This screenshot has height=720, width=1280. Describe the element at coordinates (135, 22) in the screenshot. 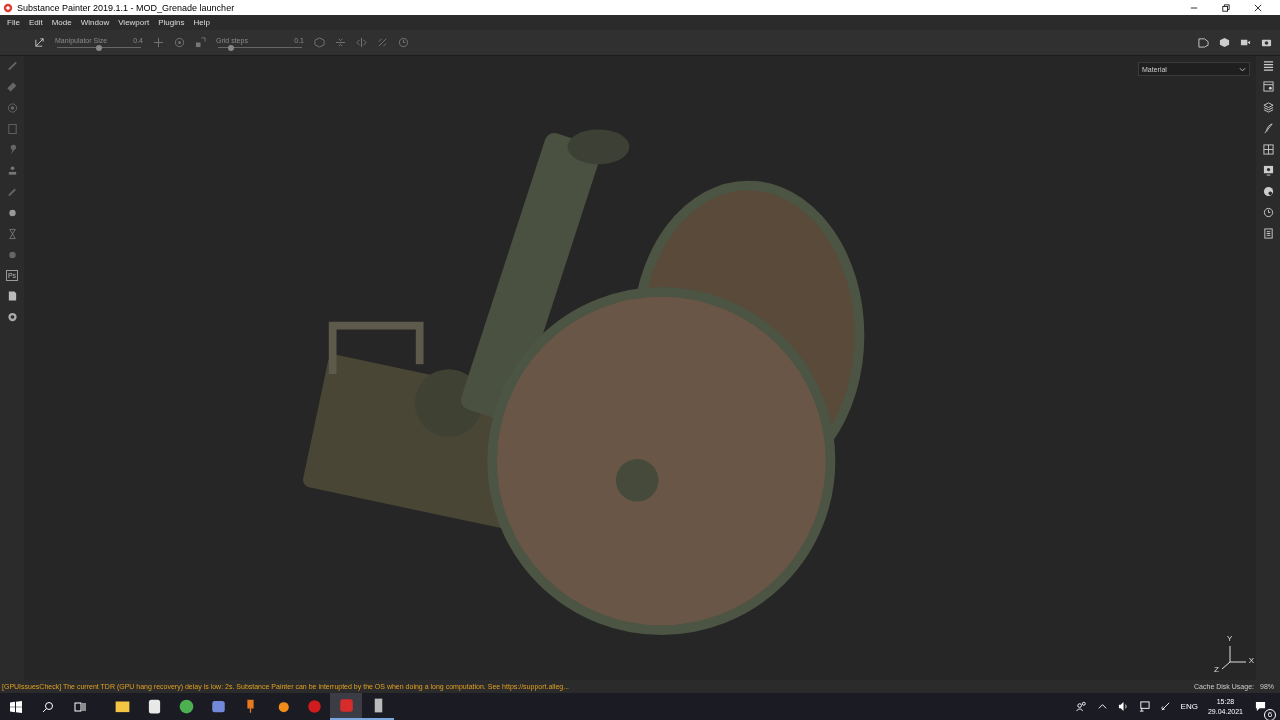

I see `menu-item: Viewport` at that location.